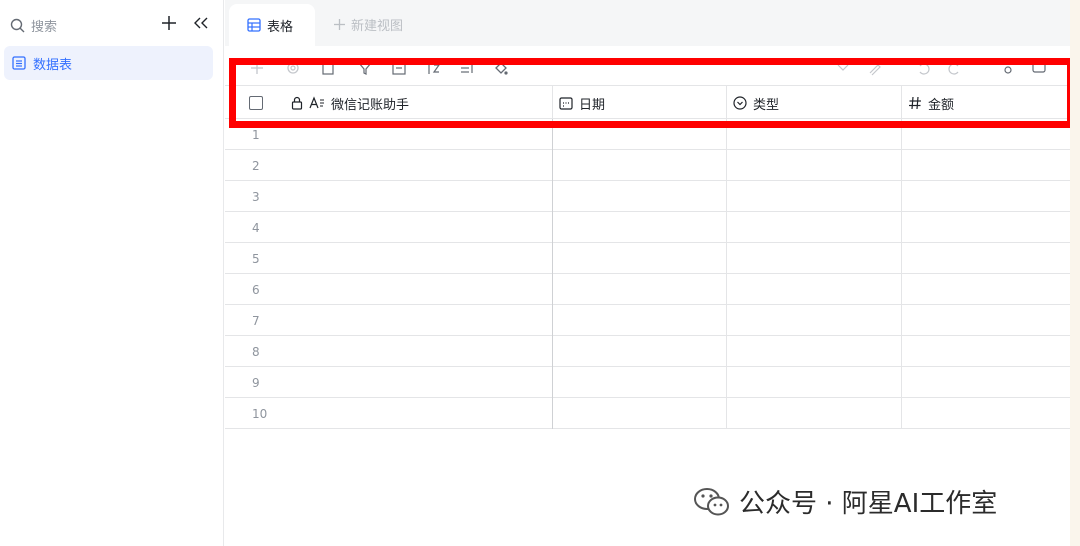 This screenshot has height=546, width=1080. Describe the element at coordinates (647, 382) in the screenshot. I see `table-row: 9` at that location.